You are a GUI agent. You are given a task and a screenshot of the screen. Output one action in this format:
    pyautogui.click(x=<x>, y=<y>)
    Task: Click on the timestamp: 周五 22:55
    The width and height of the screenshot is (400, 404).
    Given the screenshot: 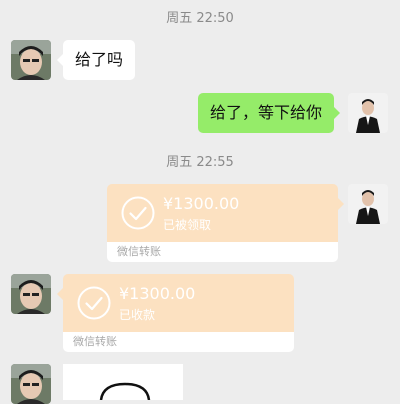 What is the action you would take?
    pyautogui.click(x=200, y=162)
    